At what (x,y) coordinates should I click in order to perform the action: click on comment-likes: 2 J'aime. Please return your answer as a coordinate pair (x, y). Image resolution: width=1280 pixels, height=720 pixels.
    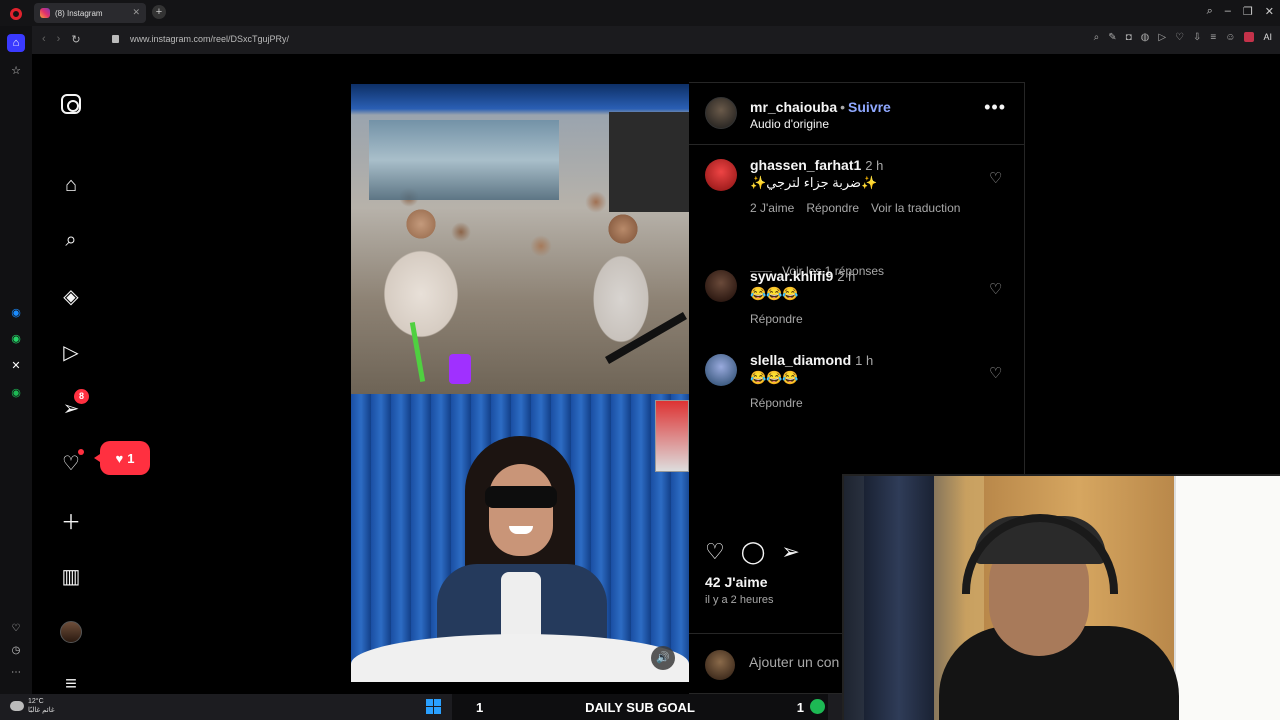
    Looking at the image, I should click on (772, 208).